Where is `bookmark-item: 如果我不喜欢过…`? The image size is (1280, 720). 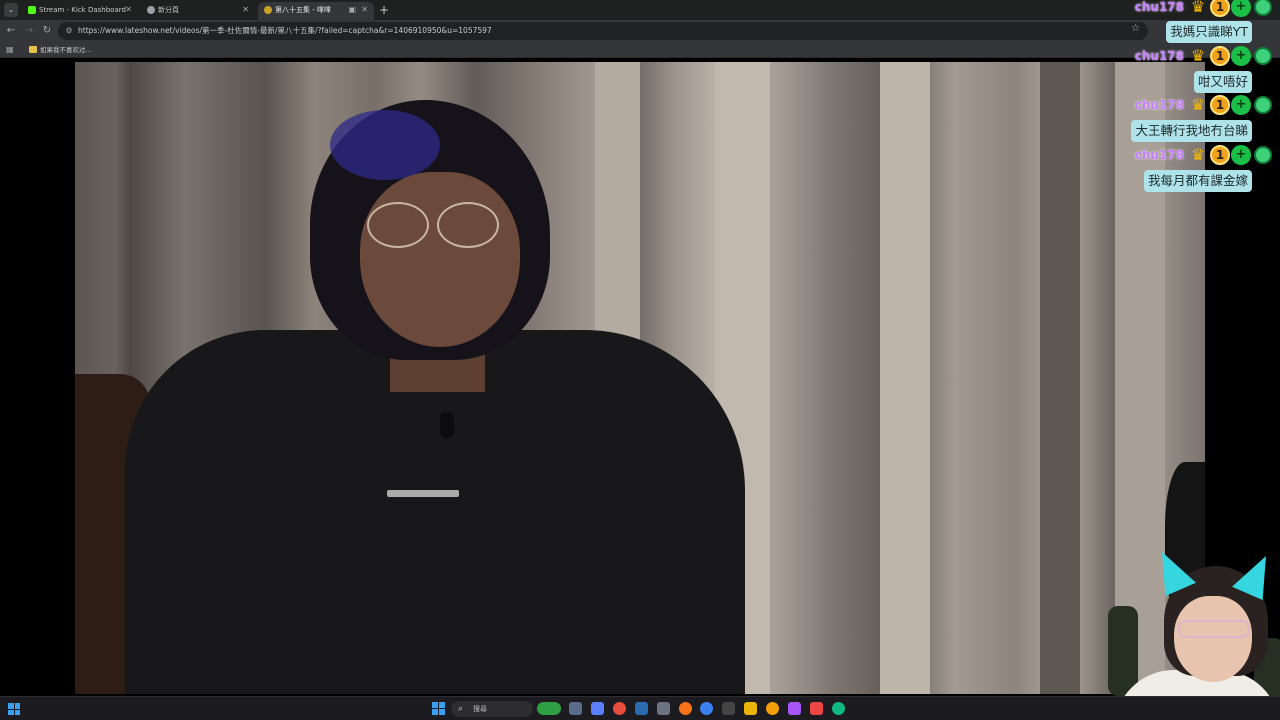 bookmark-item: 如果我不喜欢过… is located at coordinates (66, 50).